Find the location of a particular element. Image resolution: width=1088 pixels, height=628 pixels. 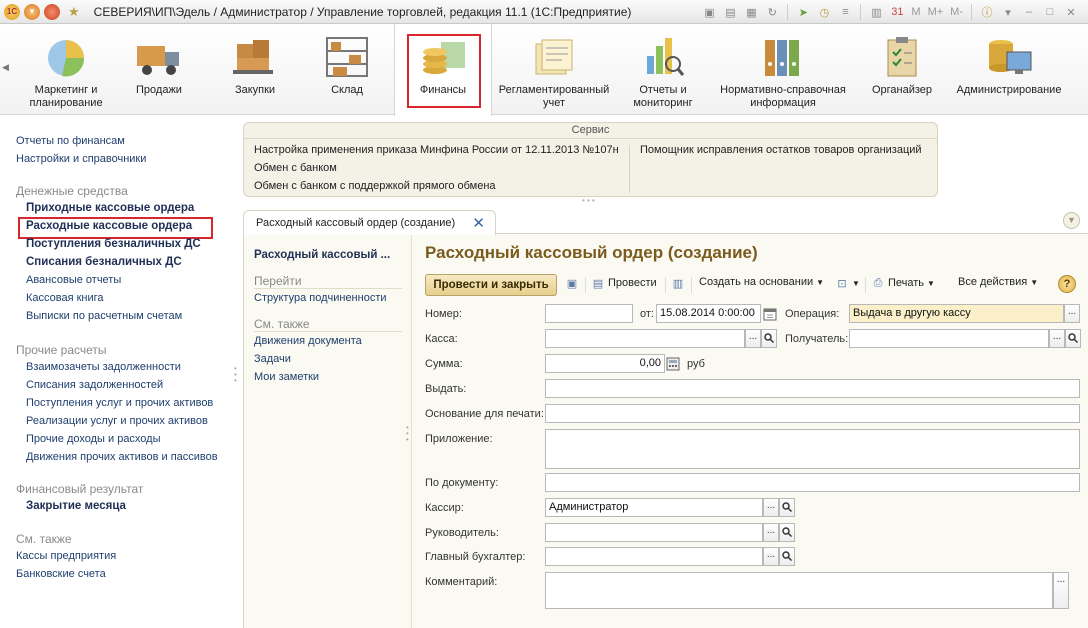

nav-bank-accounts: Банковские счета is located at coordinates (61, 574).